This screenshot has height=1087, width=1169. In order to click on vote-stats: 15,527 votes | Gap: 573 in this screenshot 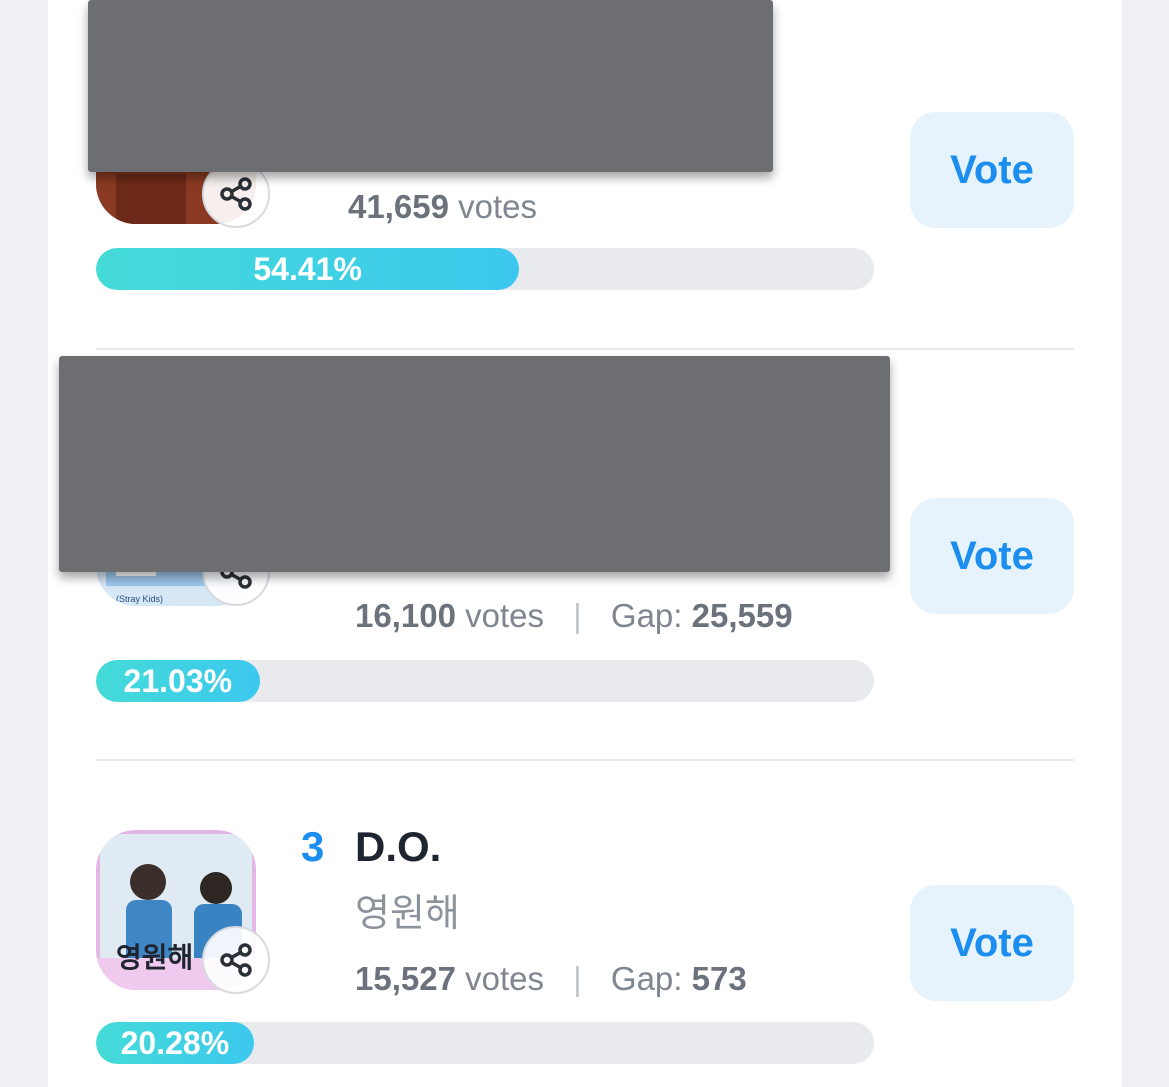, I will do `click(551, 979)`.